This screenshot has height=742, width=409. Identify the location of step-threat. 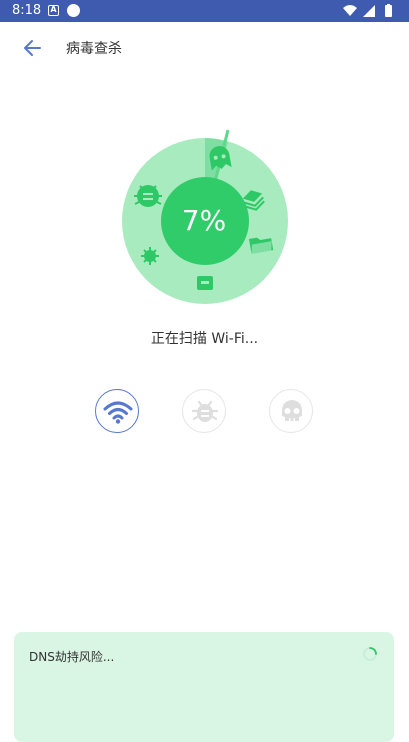
(291, 411).